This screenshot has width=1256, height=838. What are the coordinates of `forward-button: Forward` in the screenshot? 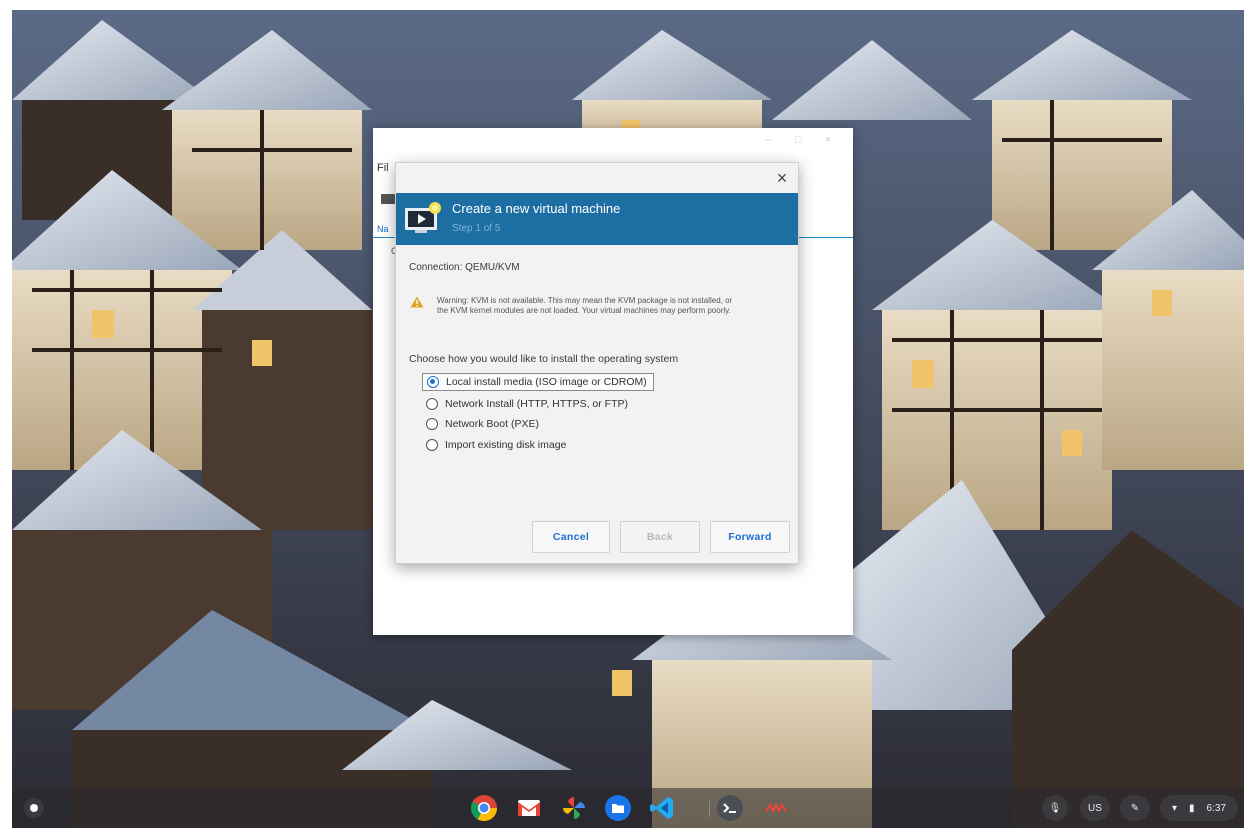 It's located at (750, 537).